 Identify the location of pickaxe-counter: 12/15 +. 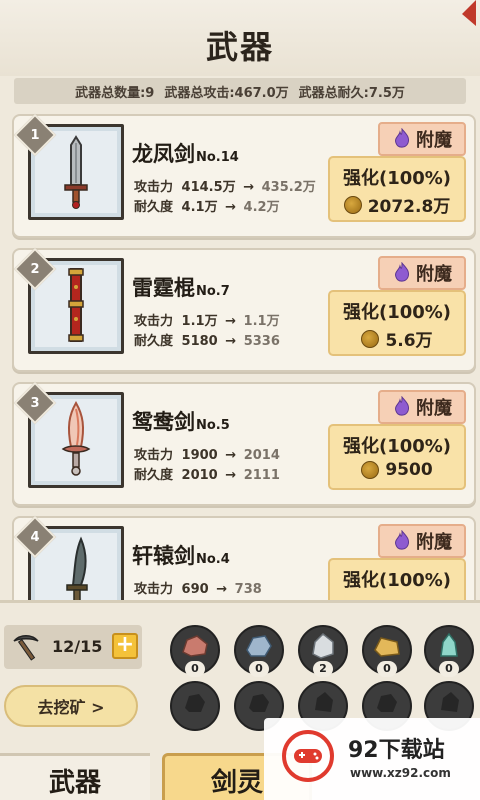
(73, 647).